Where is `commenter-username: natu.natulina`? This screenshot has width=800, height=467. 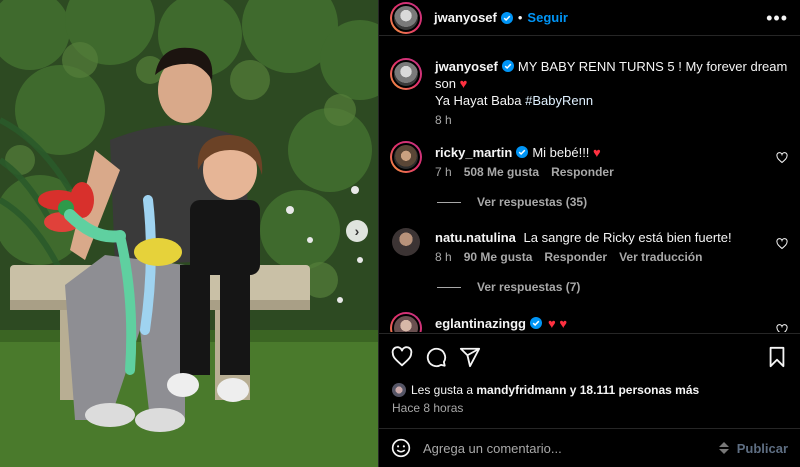
commenter-username: natu.natulina is located at coordinates (475, 237).